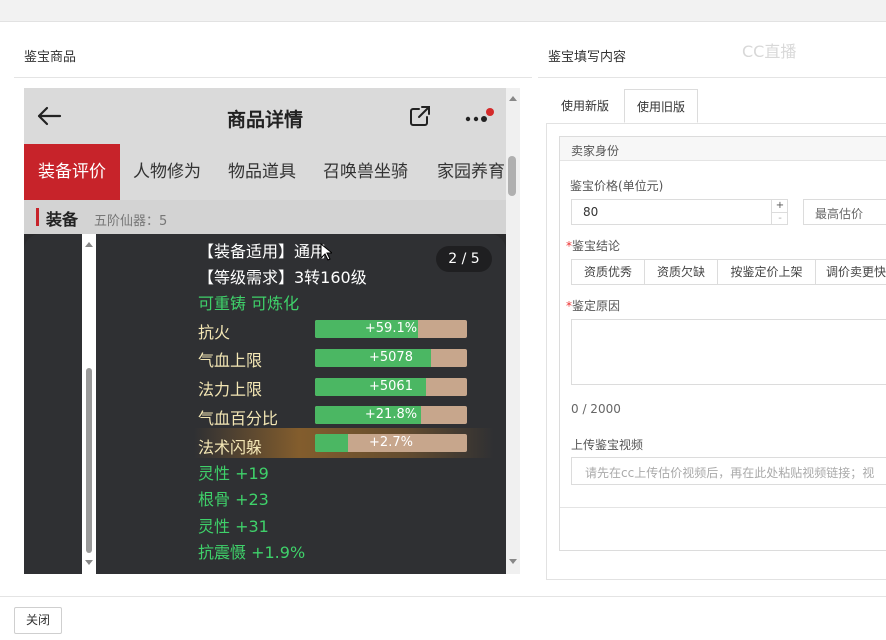 The width and height of the screenshot is (886, 640). Describe the element at coordinates (851, 272) in the screenshot. I see `conclusion-option: 调价卖更快` at that location.